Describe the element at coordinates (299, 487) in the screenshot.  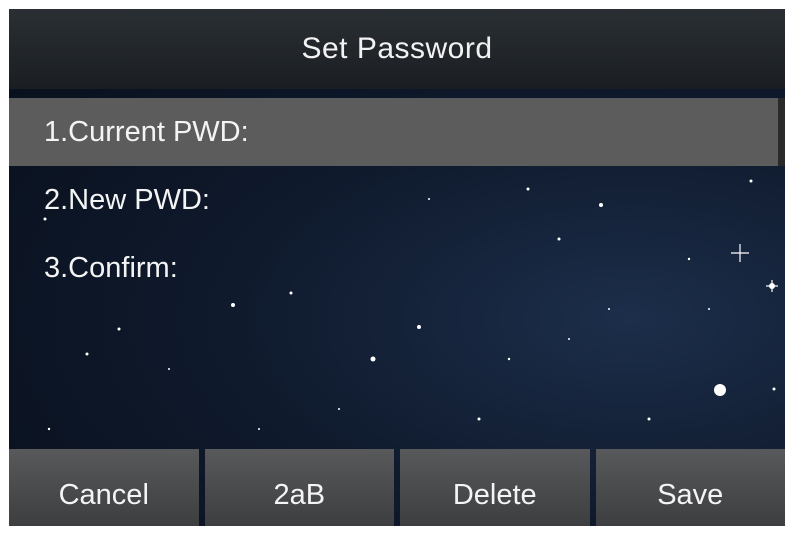
I see `input-mode-button: 2aB` at that location.